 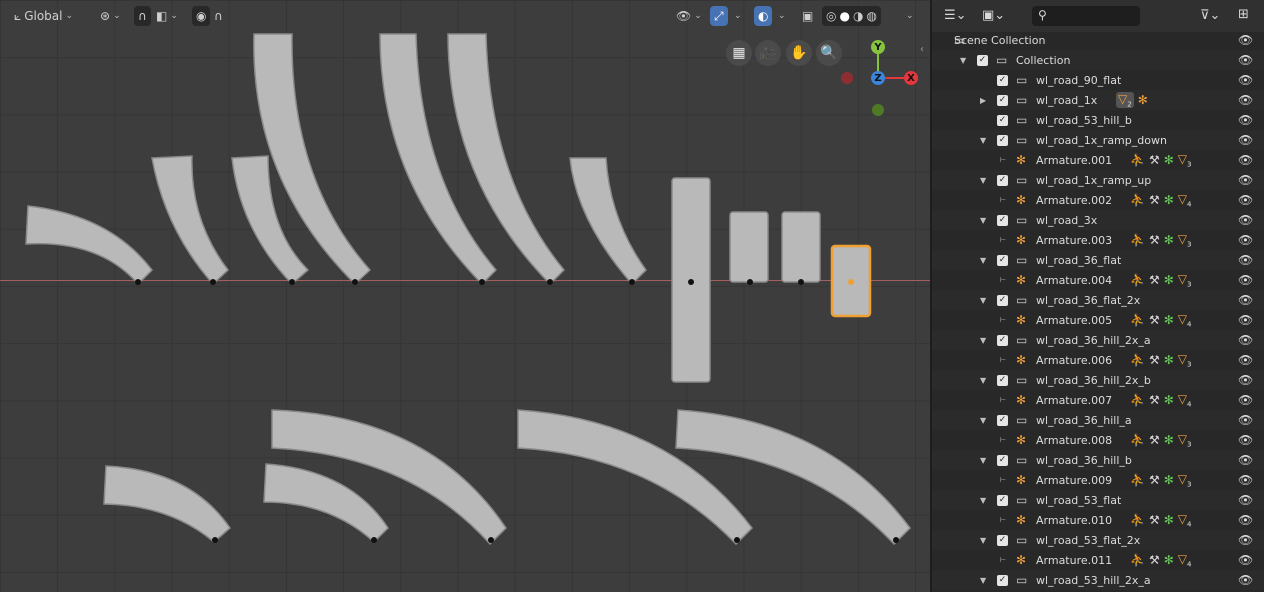 I want to click on outliner-item-label: Armature.008, so click(x=1074, y=440).